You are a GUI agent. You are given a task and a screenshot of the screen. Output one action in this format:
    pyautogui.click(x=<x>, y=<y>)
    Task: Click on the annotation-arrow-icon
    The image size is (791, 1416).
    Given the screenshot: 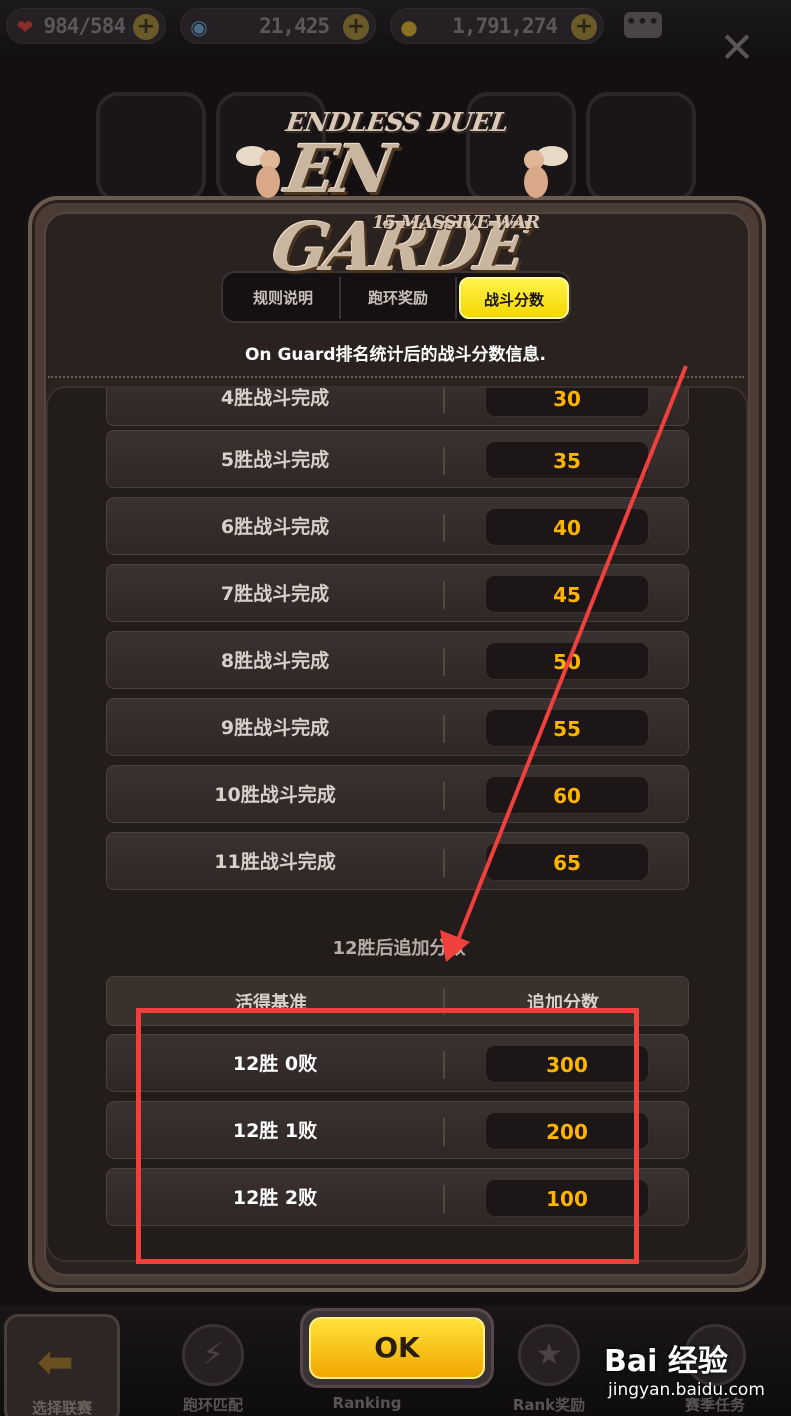 What is the action you would take?
    pyautogui.click(x=564, y=663)
    